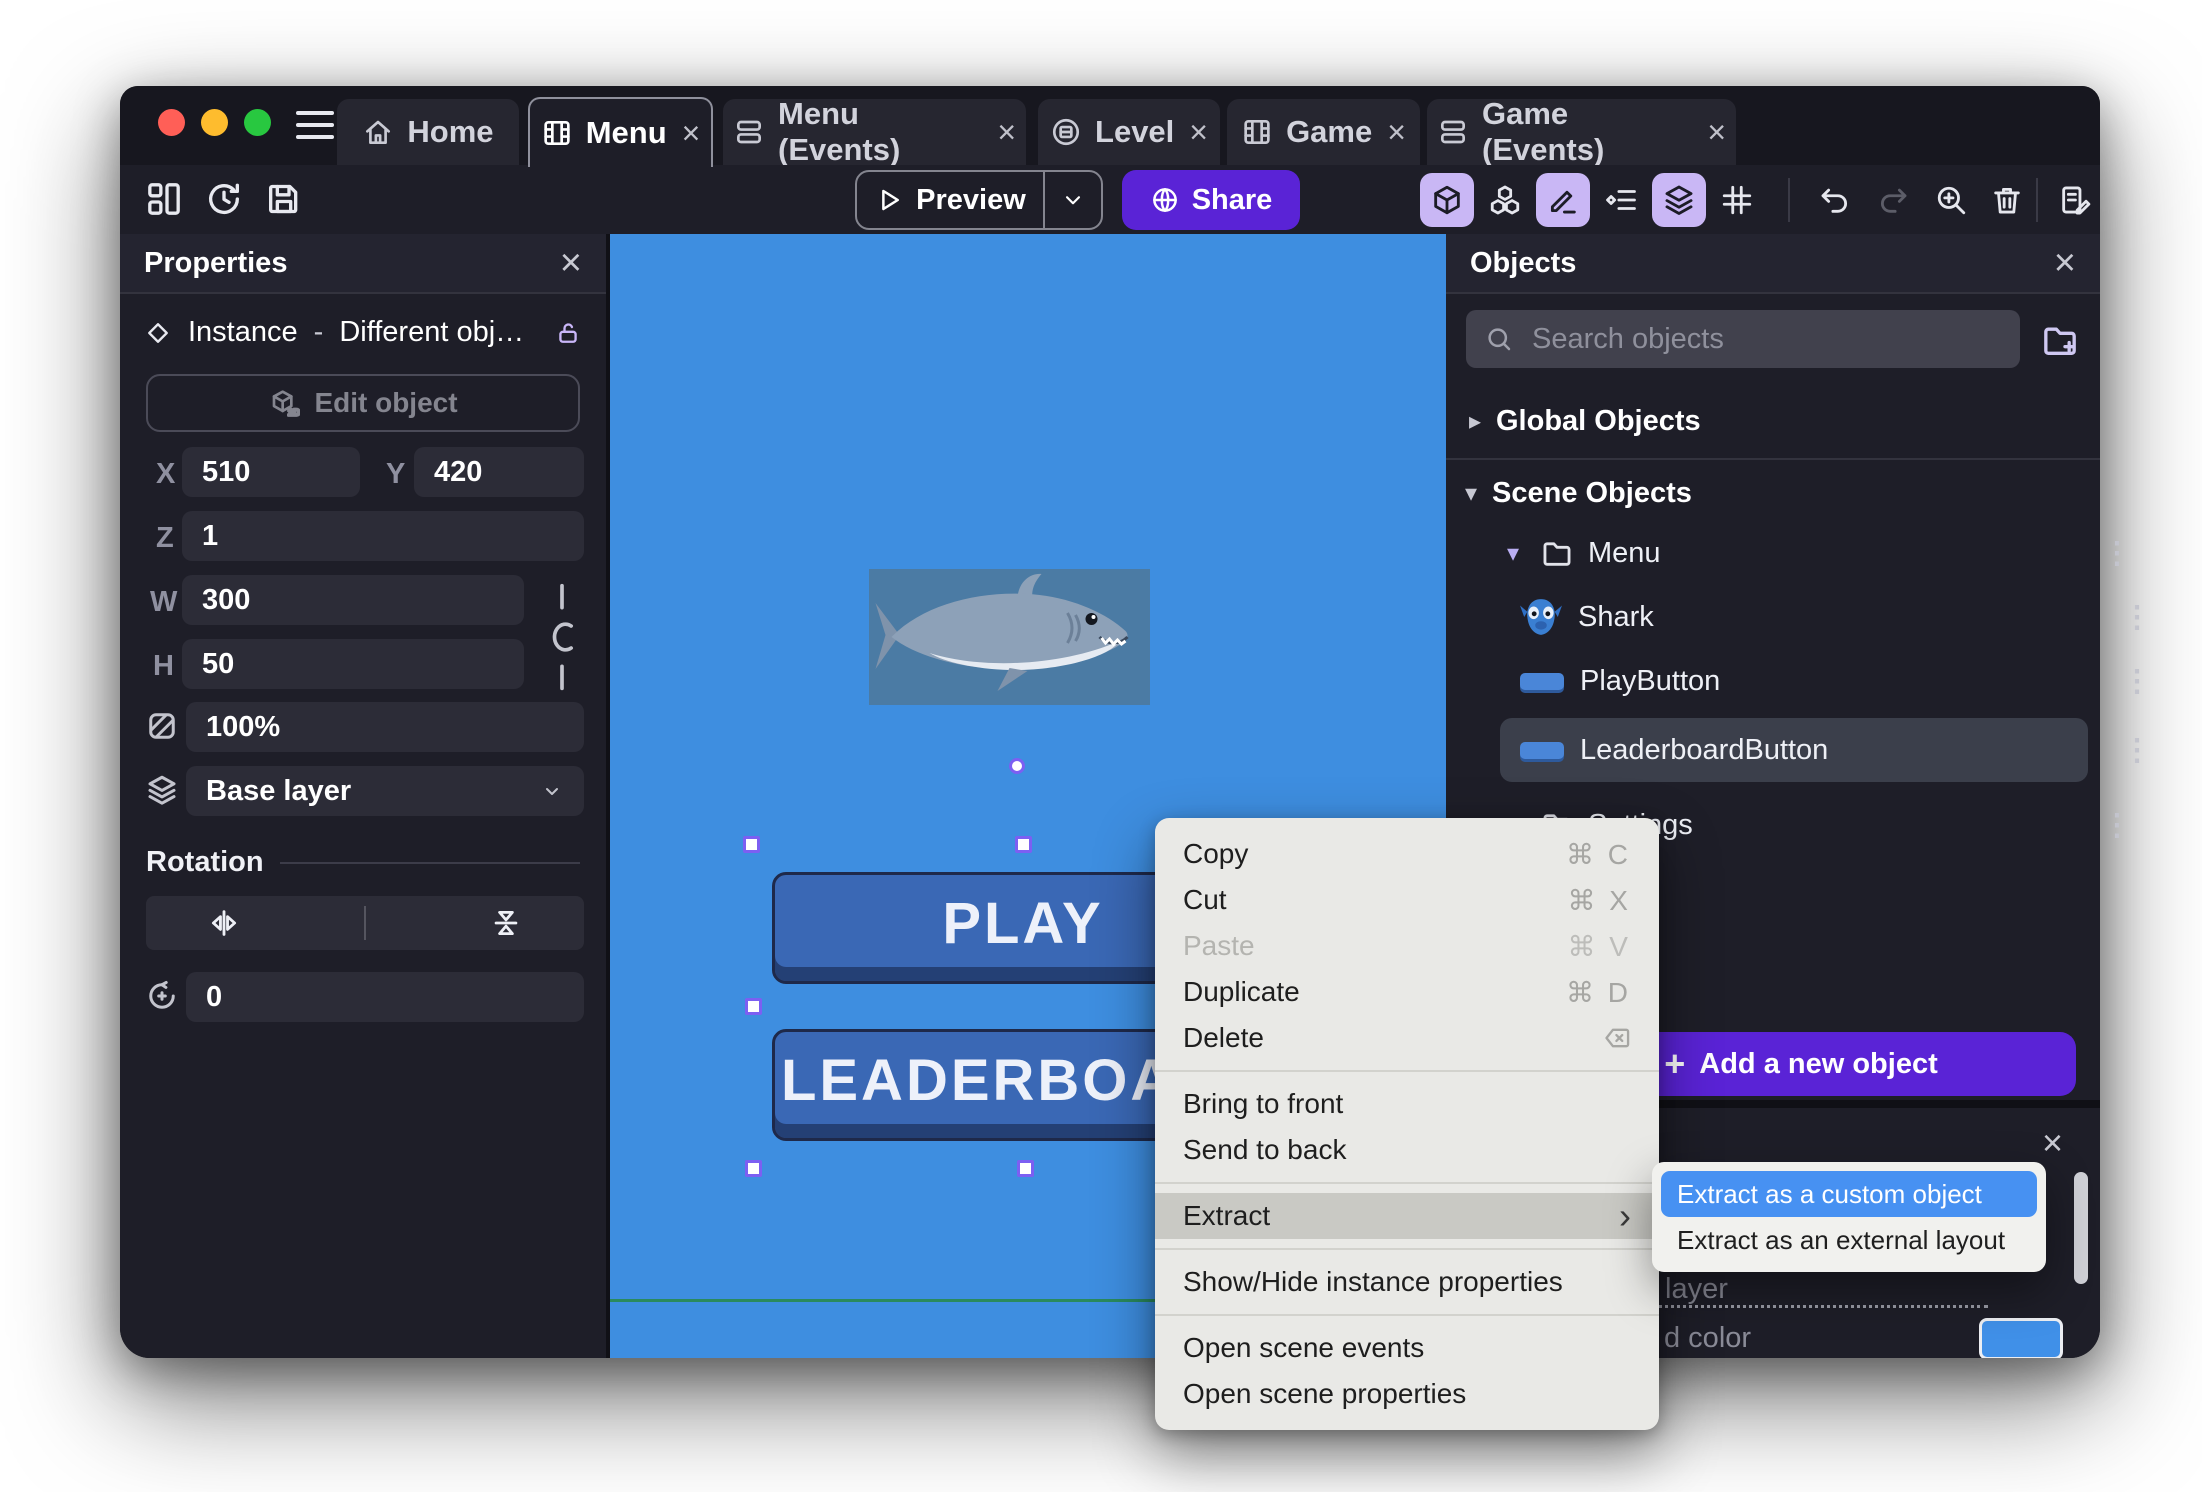 The width and height of the screenshot is (2202, 1492). What do you see at coordinates (620, 132) in the screenshot?
I see `tab-menu: Menu ×` at bounding box center [620, 132].